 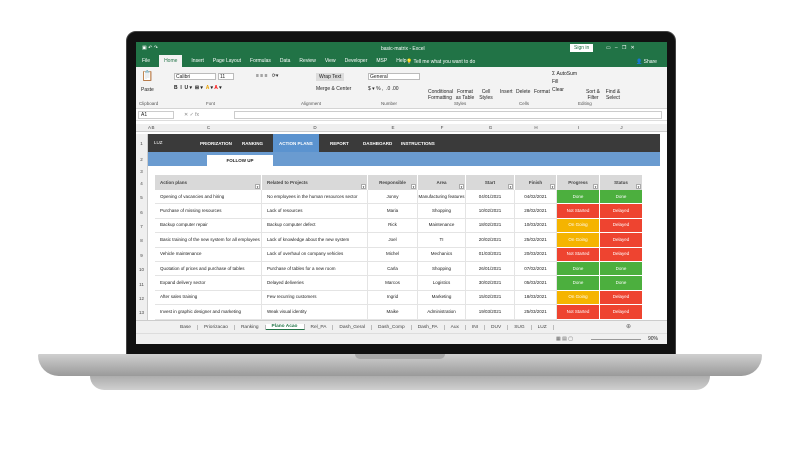 I want to click on table-cell: Marcos, so click(x=393, y=283).